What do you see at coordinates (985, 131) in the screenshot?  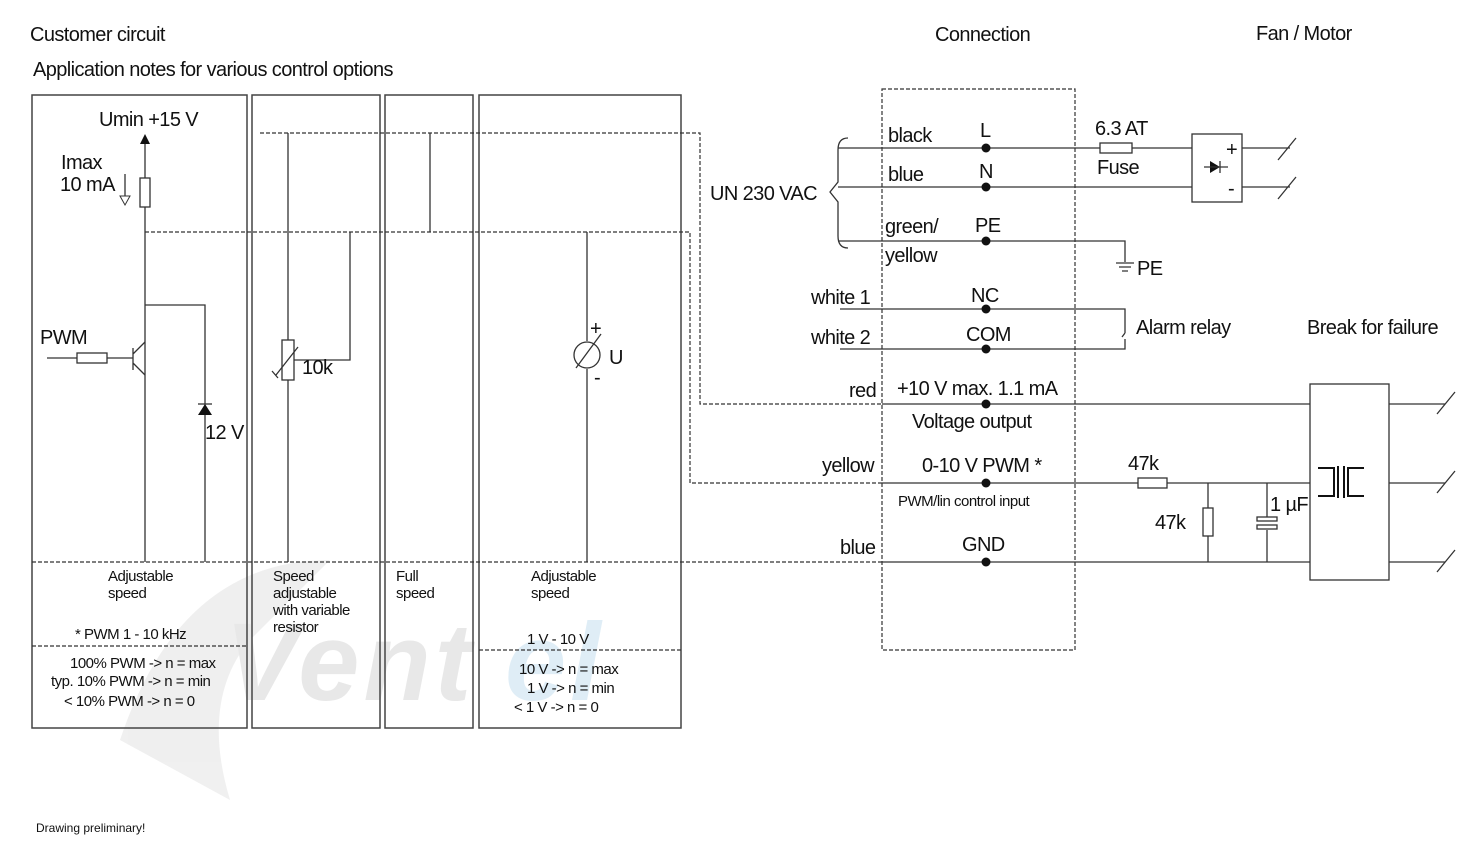 I see `terminal-label: L` at bounding box center [985, 131].